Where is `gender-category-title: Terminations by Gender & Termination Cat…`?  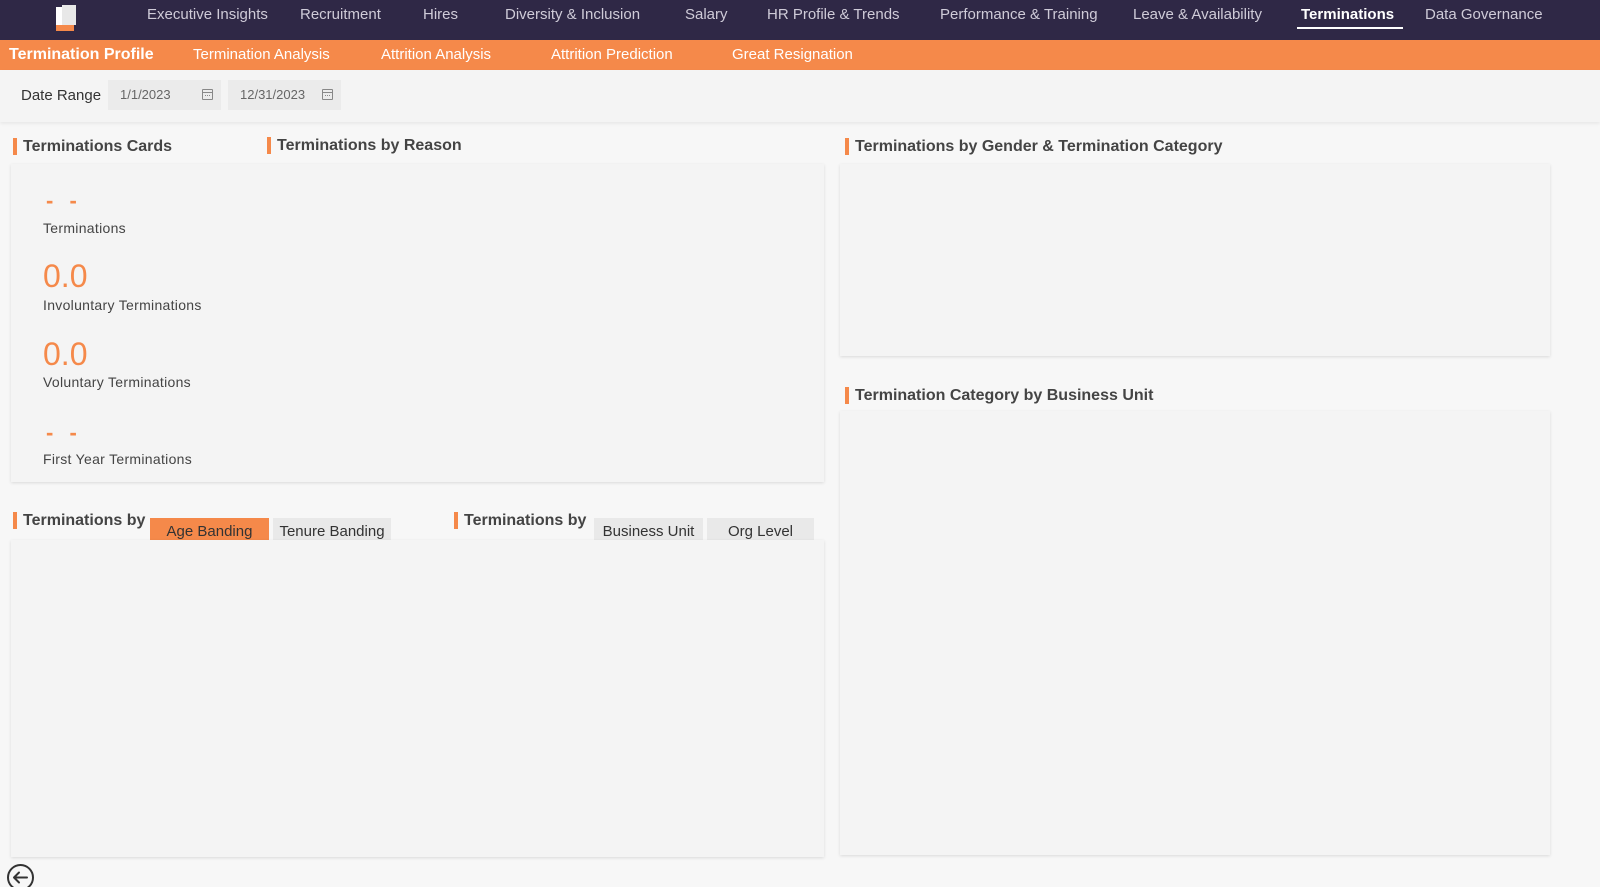
gender-category-title: Terminations by Gender & Termination Cat… is located at coordinates (1033, 147).